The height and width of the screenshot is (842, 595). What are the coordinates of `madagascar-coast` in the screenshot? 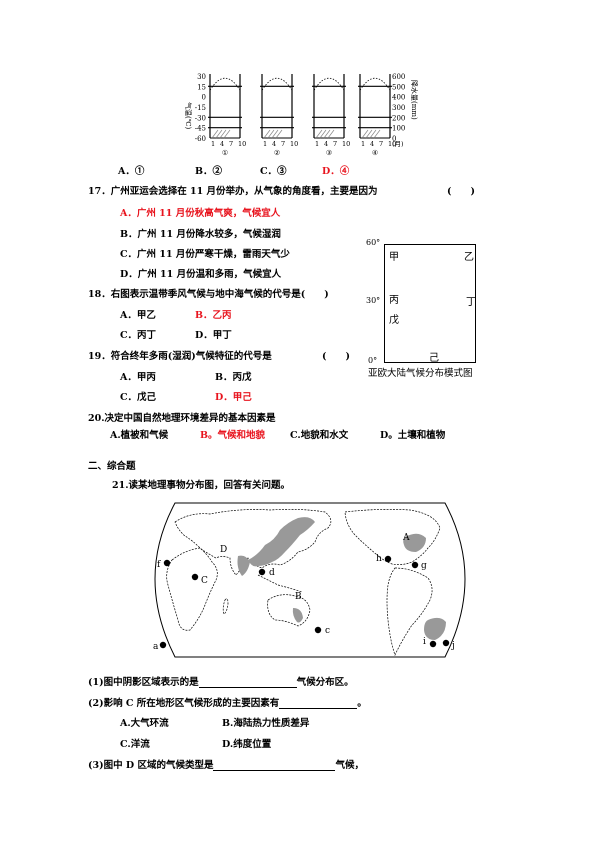 It's located at (225, 606).